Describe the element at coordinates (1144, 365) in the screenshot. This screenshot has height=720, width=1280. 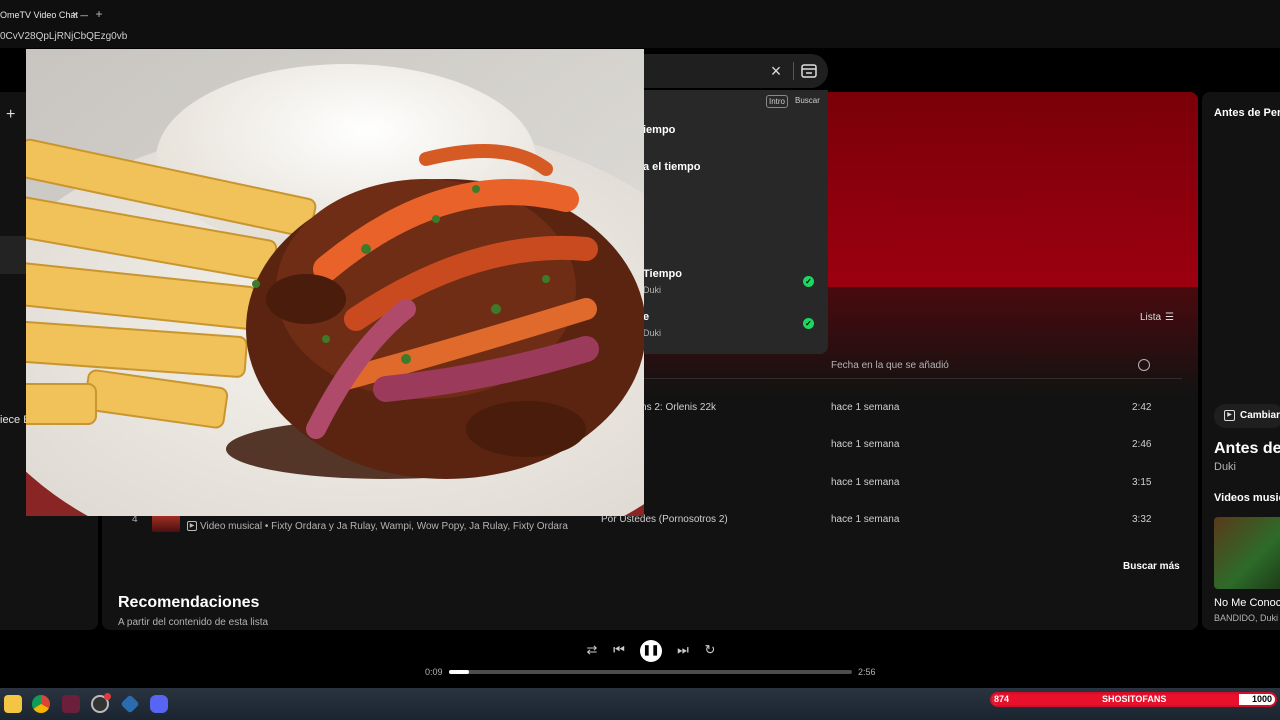
I see `clock-icon` at that location.